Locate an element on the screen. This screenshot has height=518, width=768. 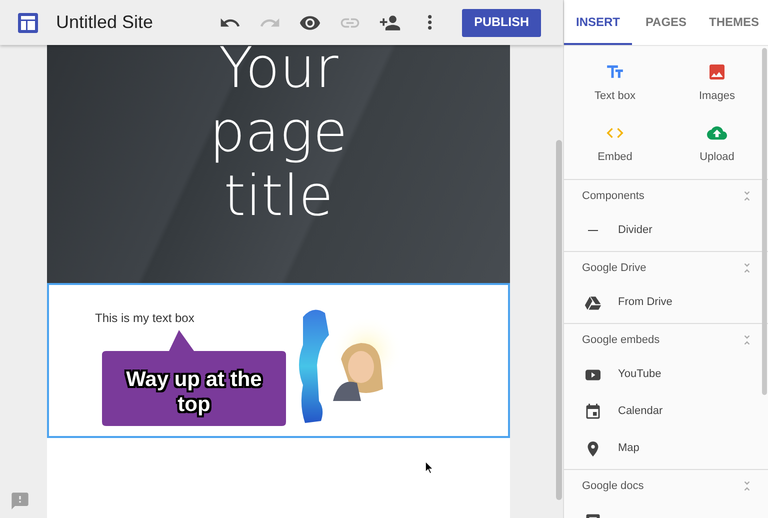
callout-text: Way up at the top is located at coordinates (194, 392).